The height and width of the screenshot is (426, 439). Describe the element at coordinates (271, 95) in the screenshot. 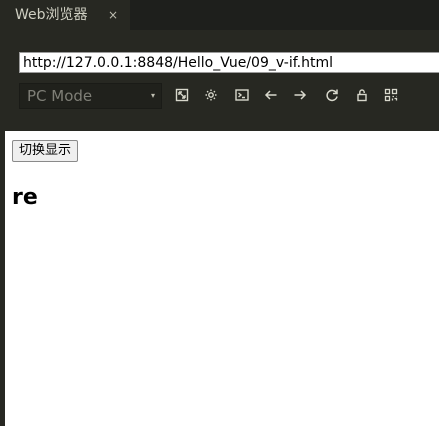

I see `back-arrow-icon` at that location.